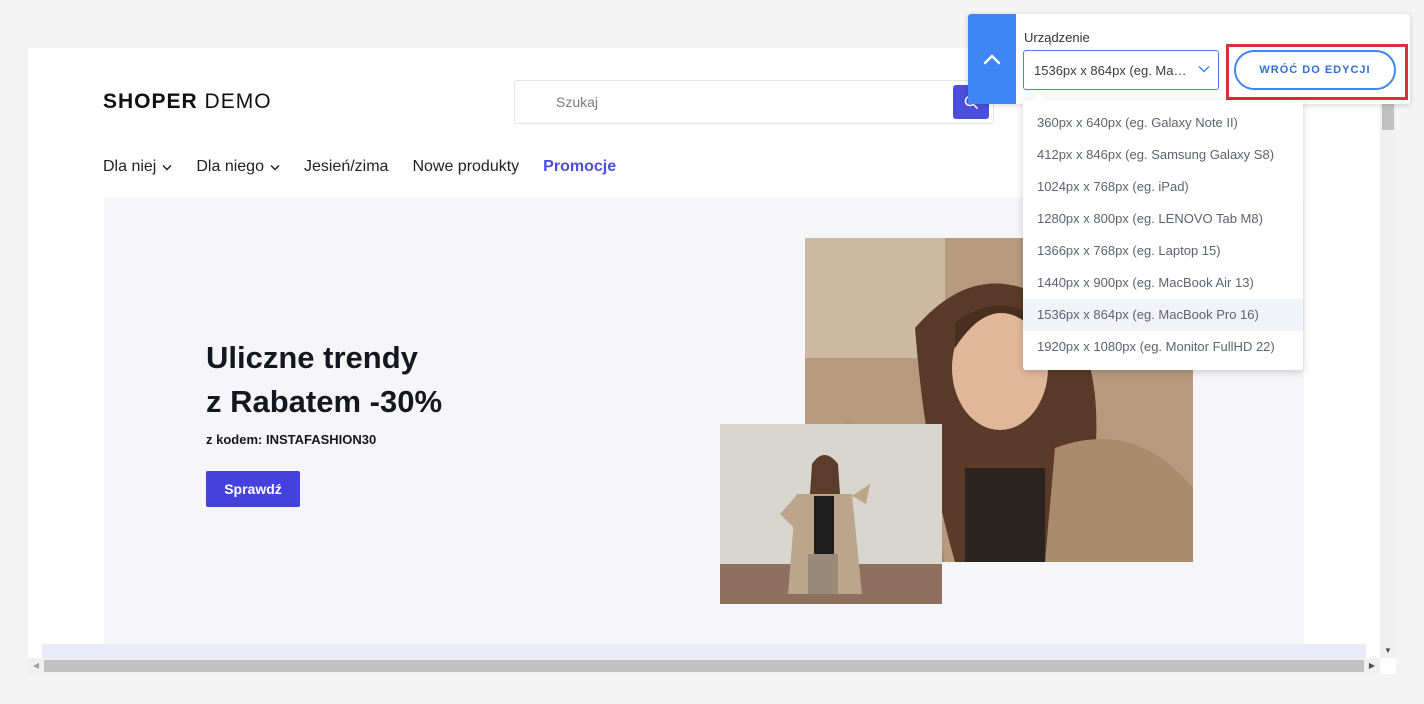 The image size is (1424, 704). What do you see at coordinates (1163, 187) in the screenshot?
I see `device-option: 1024px x 768px (eg. iPad)` at bounding box center [1163, 187].